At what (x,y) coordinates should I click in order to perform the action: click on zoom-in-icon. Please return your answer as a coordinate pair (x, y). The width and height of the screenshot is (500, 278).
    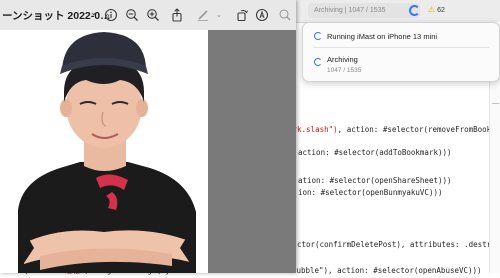
    Looking at the image, I should click on (153, 15).